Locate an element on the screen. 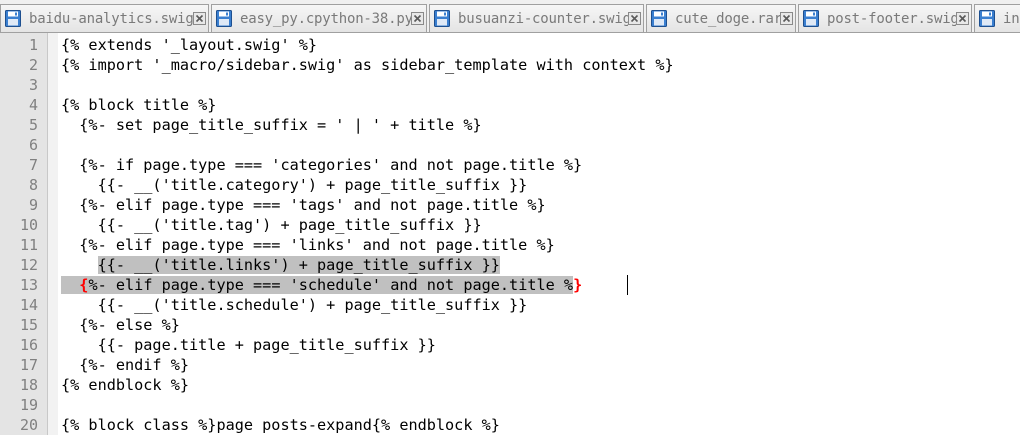 The image size is (1020, 435). line-number: 14 is located at coordinates (28, 305).